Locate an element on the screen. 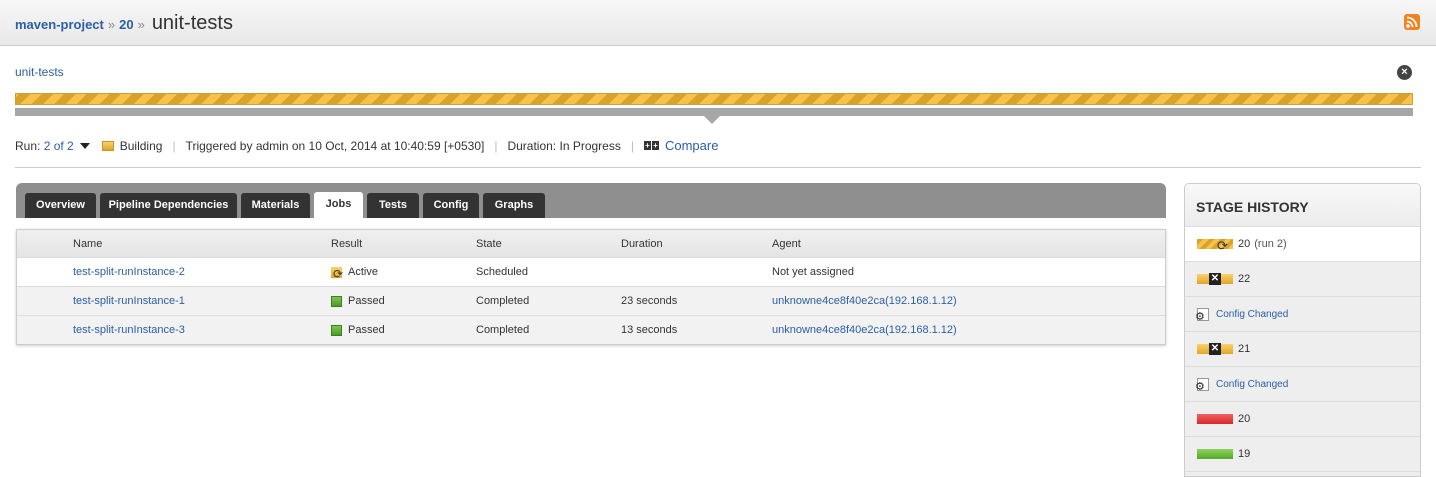  job-name-link: test-split-runInstance-1 is located at coordinates (129, 301).